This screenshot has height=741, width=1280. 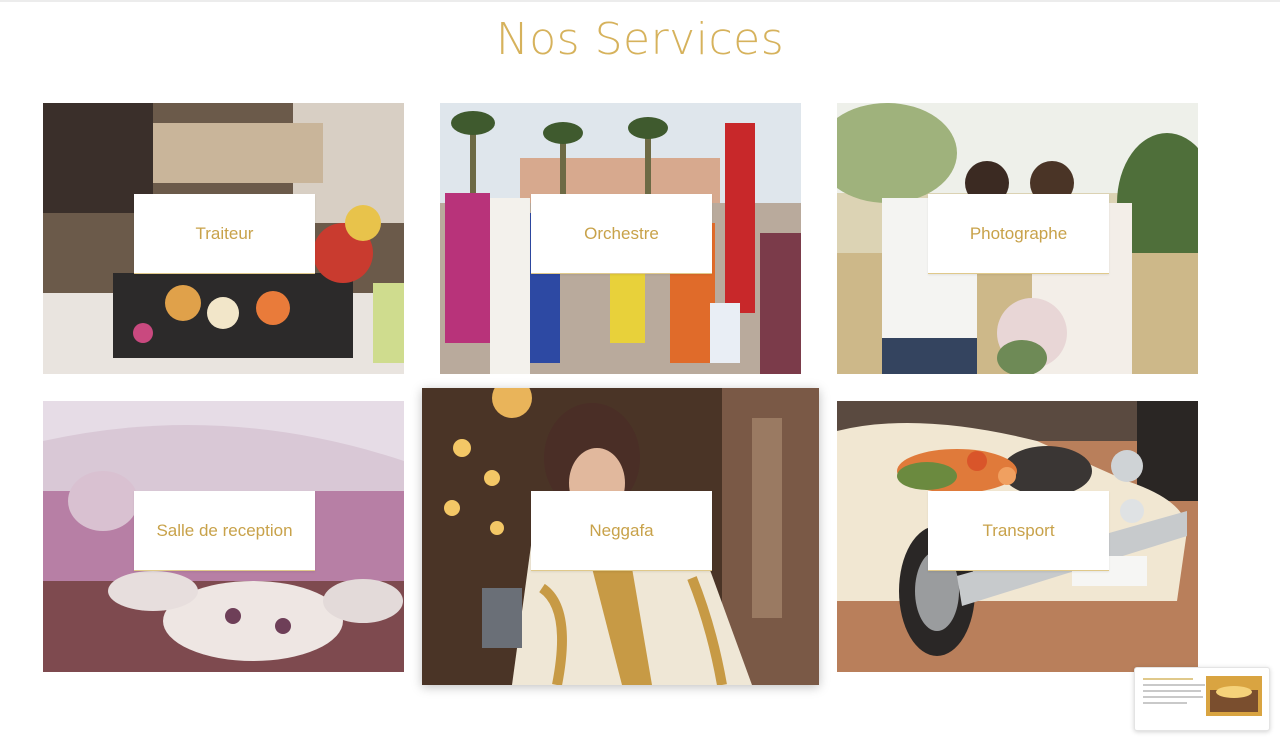 I want to click on service-card-photographe: Photographe, so click(x=1017, y=238).